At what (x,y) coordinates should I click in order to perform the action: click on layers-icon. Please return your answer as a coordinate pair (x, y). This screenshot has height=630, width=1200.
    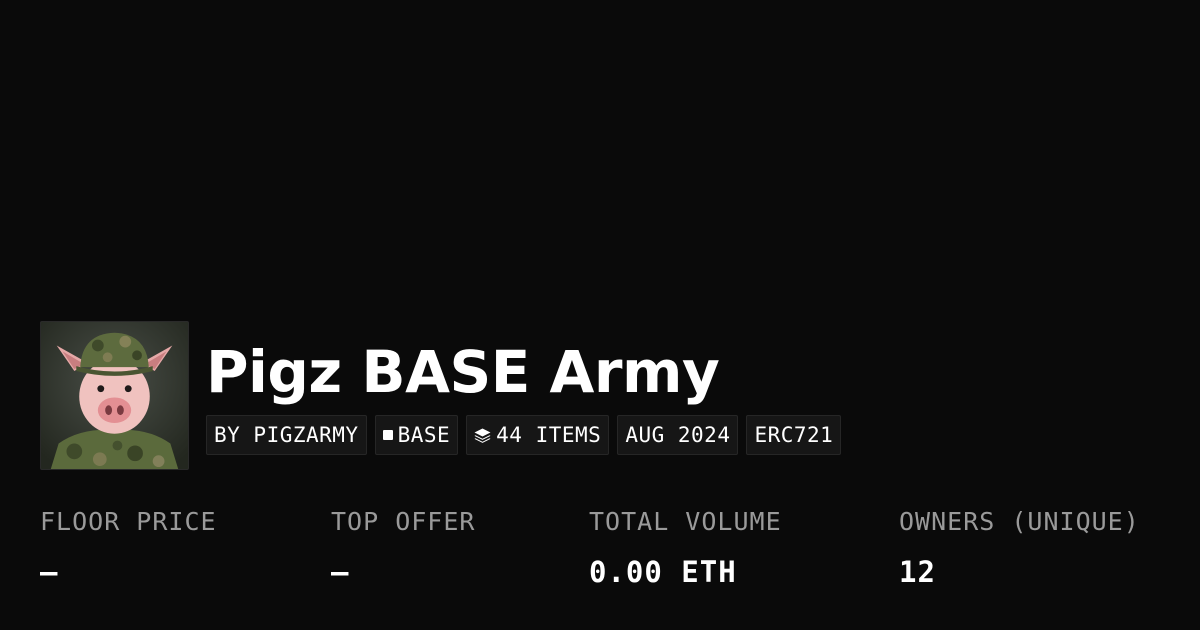
    Looking at the image, I should click on (482, 435).